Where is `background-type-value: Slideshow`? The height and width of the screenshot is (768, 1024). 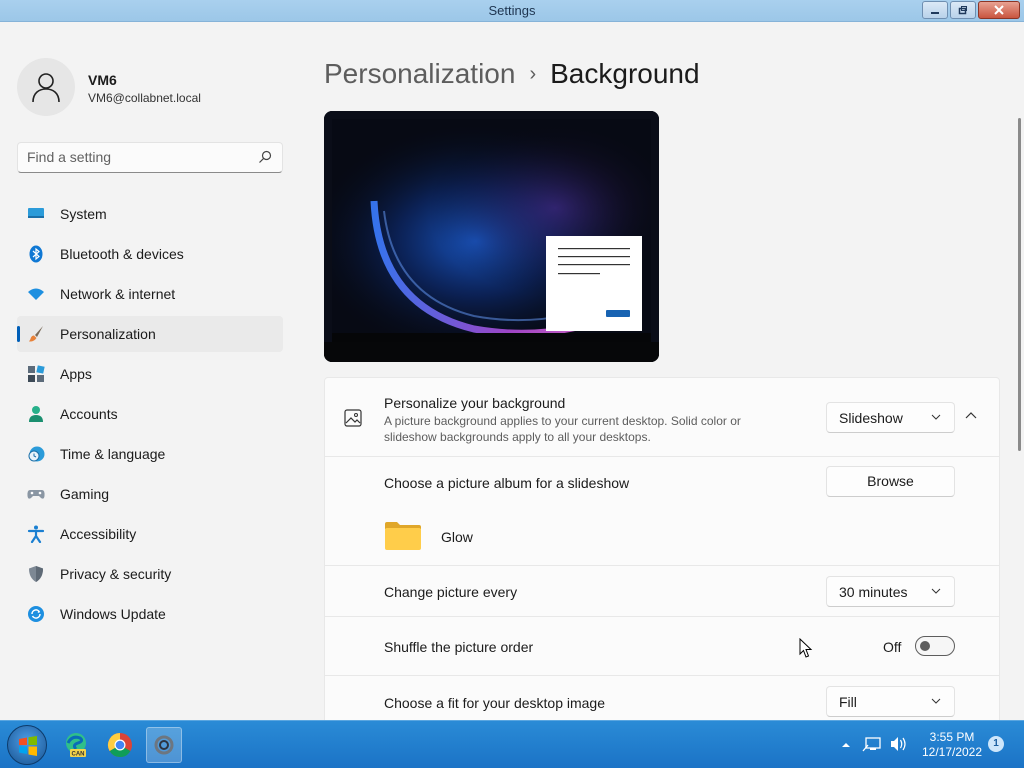 background-type-value: Slideshow is located at coordinates (871, 418).